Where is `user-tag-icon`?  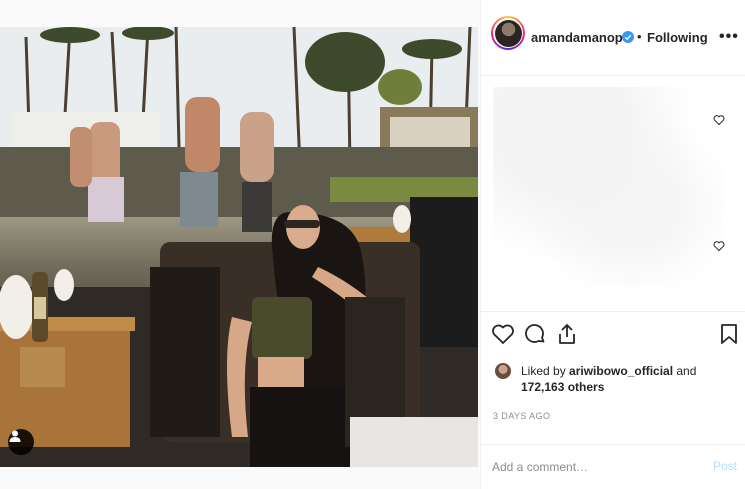 user-tag-icon is located at coordinates (21, 442).